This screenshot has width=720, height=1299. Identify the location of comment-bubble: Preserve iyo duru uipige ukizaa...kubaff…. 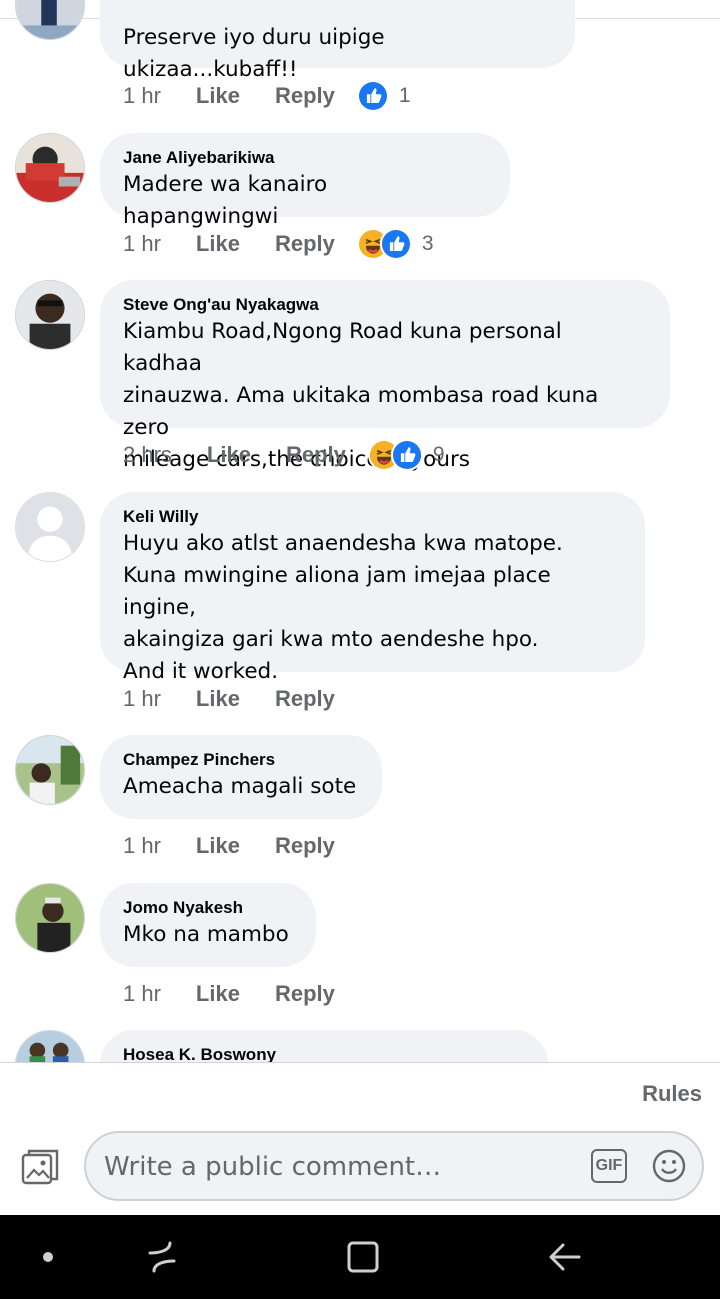
(337, 41).